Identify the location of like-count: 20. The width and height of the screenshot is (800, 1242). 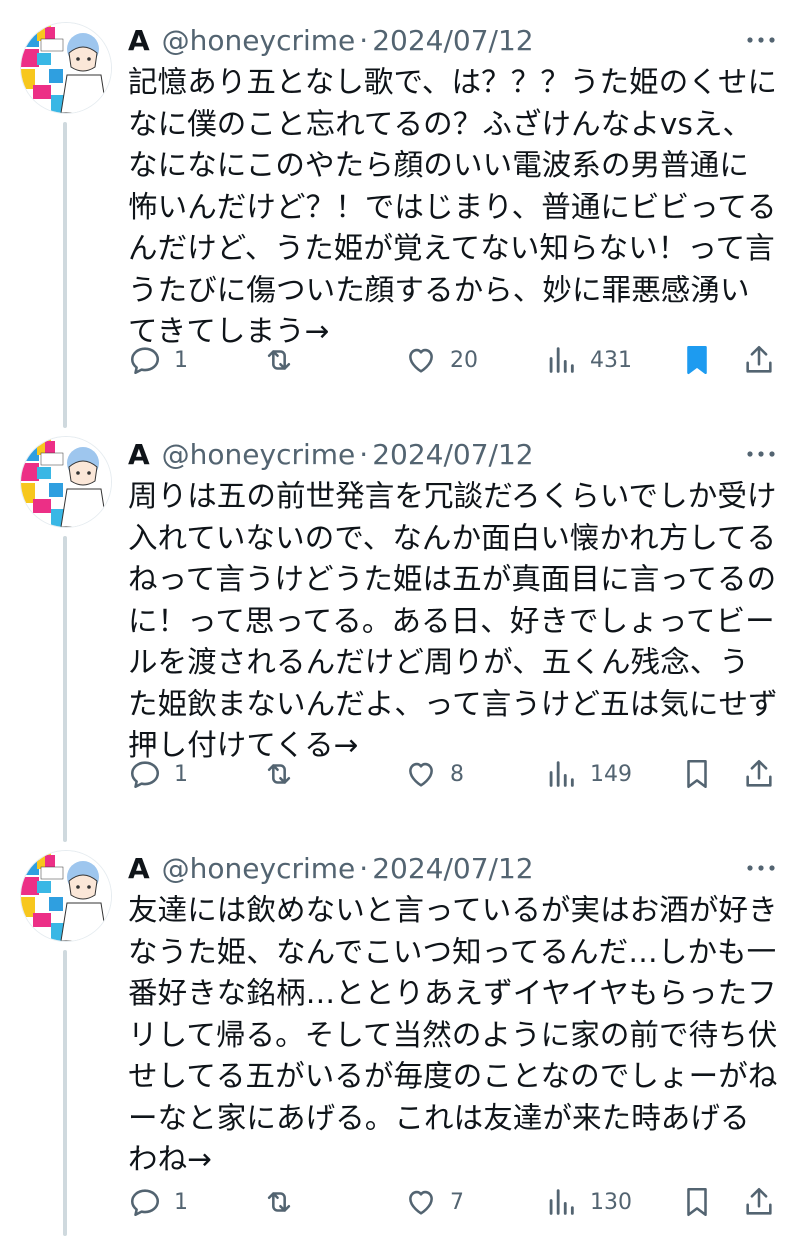
(464, 360).